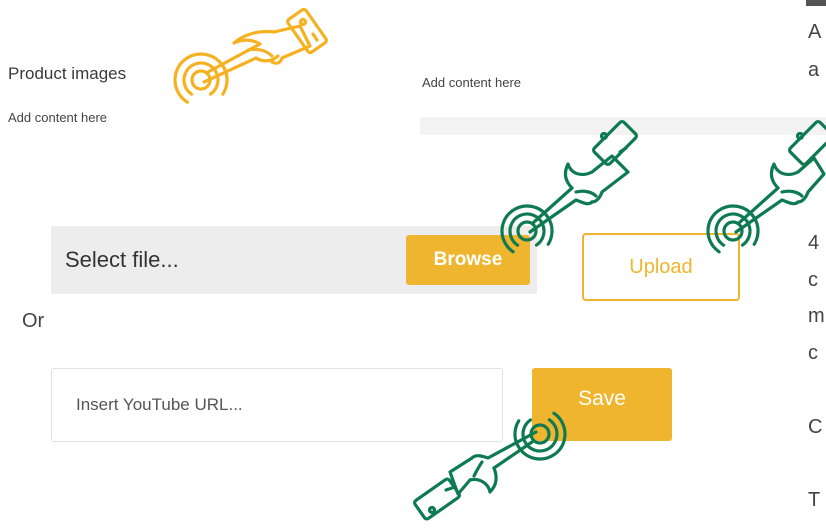 Image resolution: width=826 pixels, height=530 pixels. What do you see at coordinates (472, 82) in the screenshot?
I see `content-placeholder-text: Add content here` at bounding box center [472, 82].